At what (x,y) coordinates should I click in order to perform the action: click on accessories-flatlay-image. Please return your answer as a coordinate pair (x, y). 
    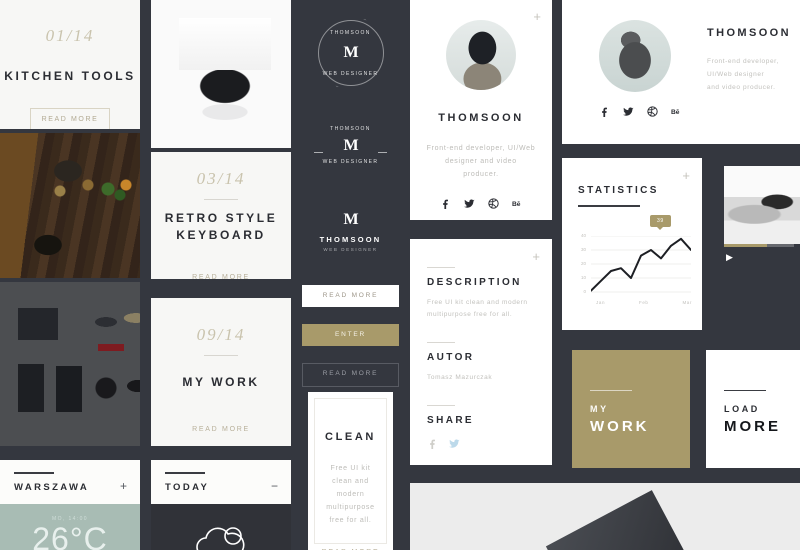
    Looking at the image, I should click on (70, 364).